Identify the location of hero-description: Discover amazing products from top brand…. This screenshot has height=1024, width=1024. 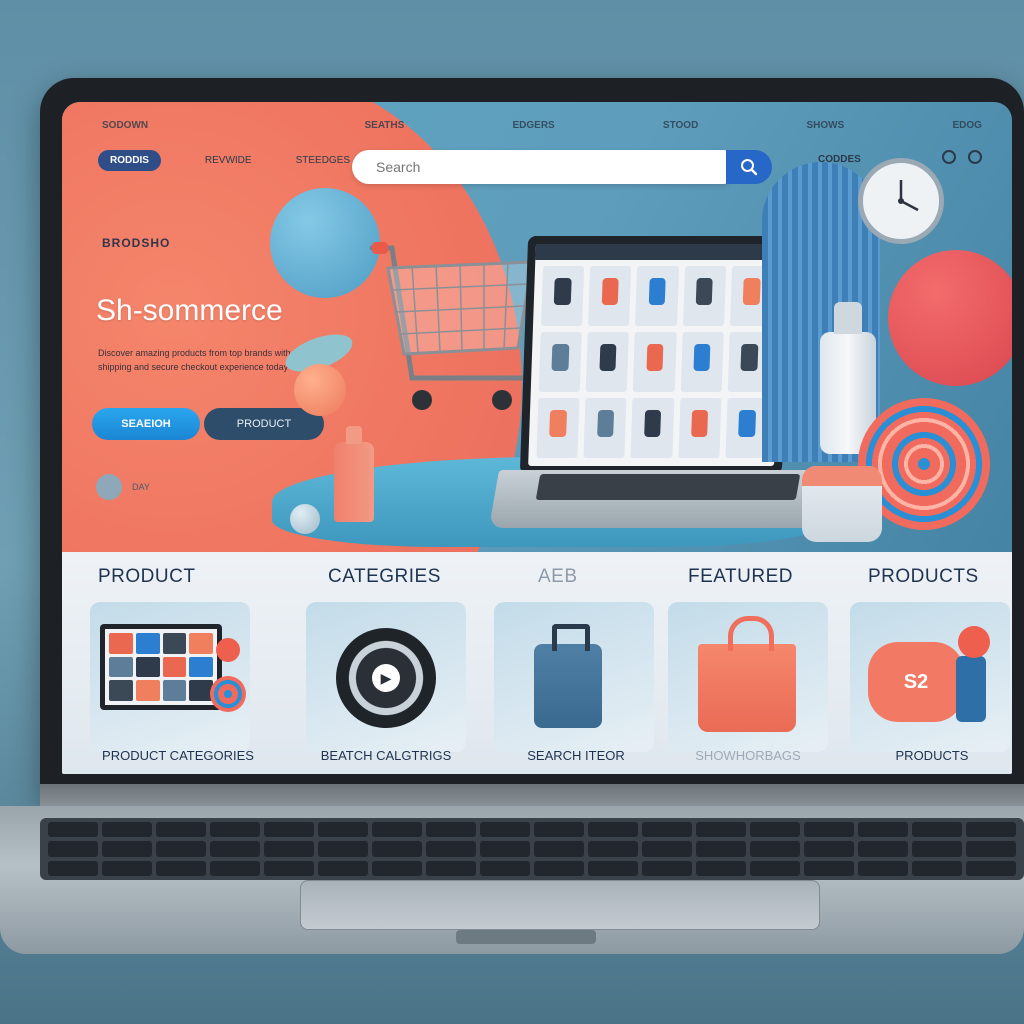
(203, 360).